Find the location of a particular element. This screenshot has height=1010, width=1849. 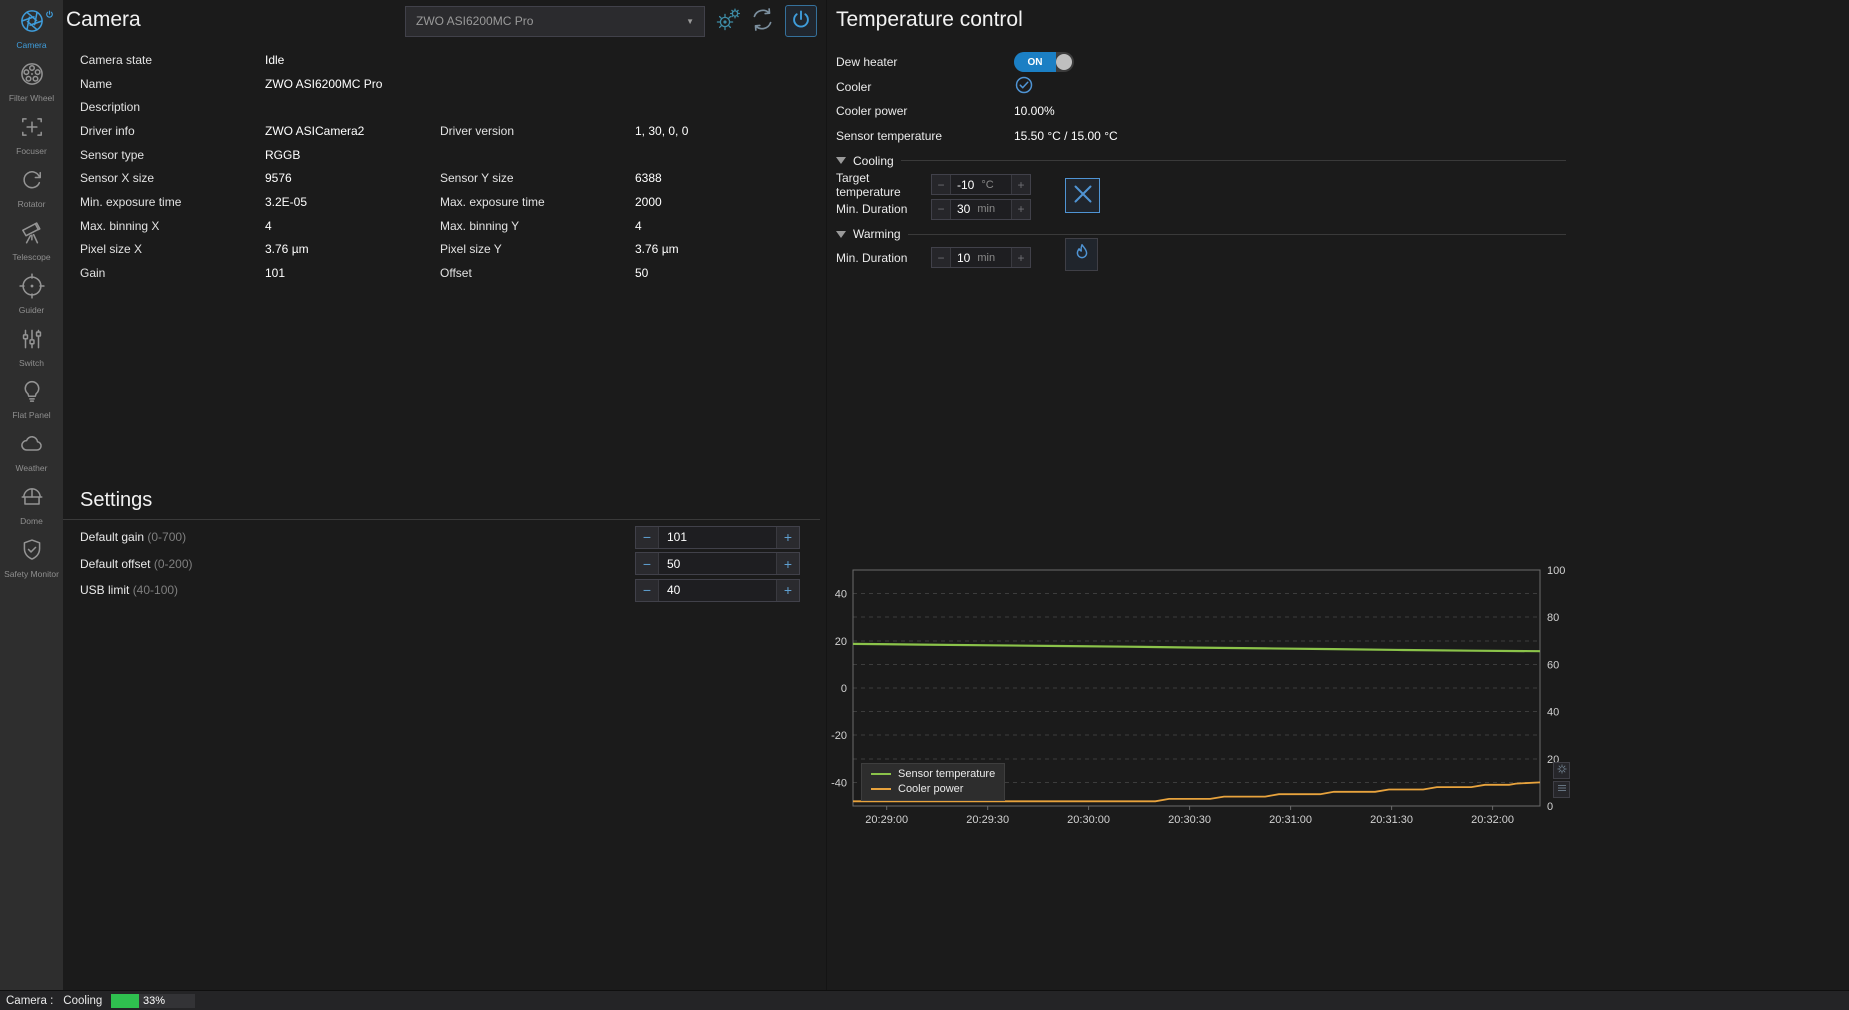

rescan-devices-button is located at coordinates (762, 21).